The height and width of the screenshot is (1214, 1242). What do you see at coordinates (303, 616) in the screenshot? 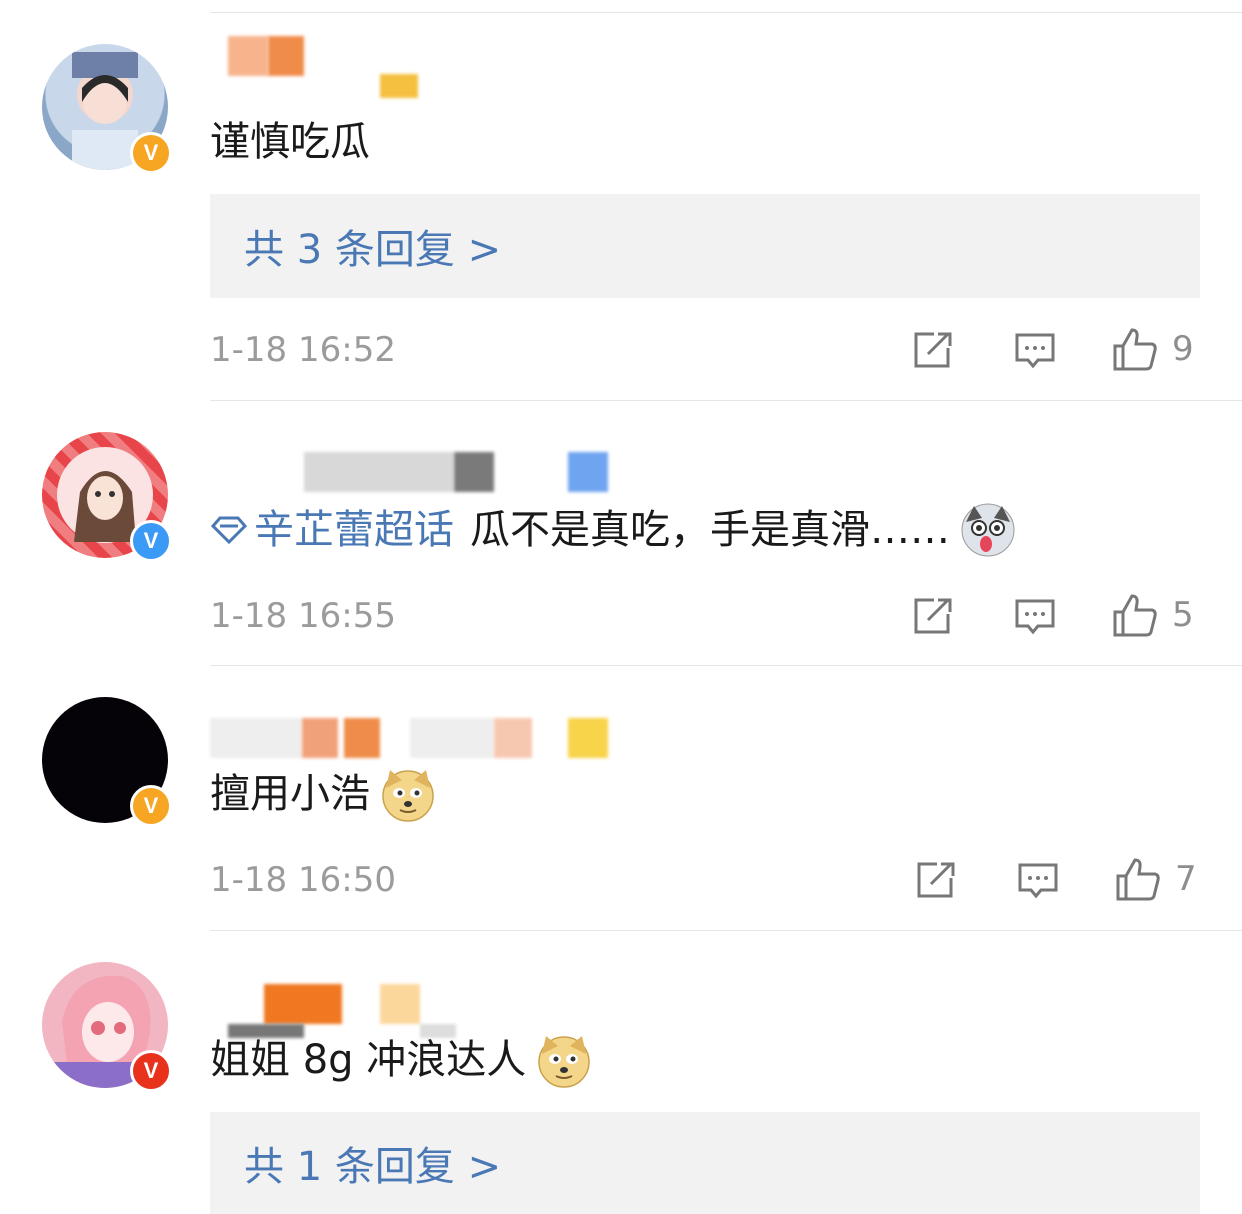
I see `timestamp: 1-18 16:55` at bounding box center [303, 616].